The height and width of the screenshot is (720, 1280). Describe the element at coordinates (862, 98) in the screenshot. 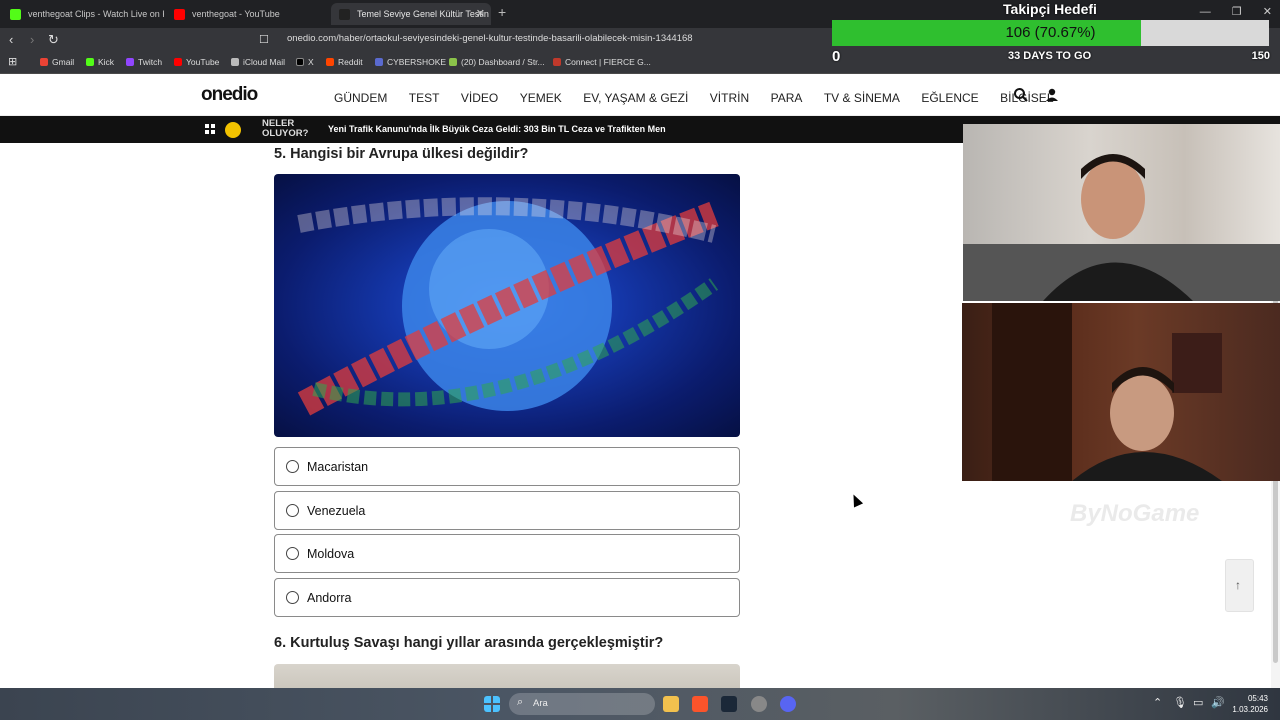

I see `nav-tv-sinema: TV & SİNEMA` at that location.